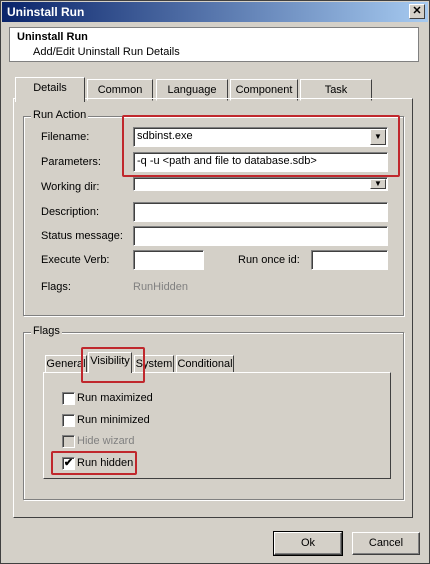 This screenshot has height=564, width=430. I want to click on ok-button: Ok, so click(308, 543).